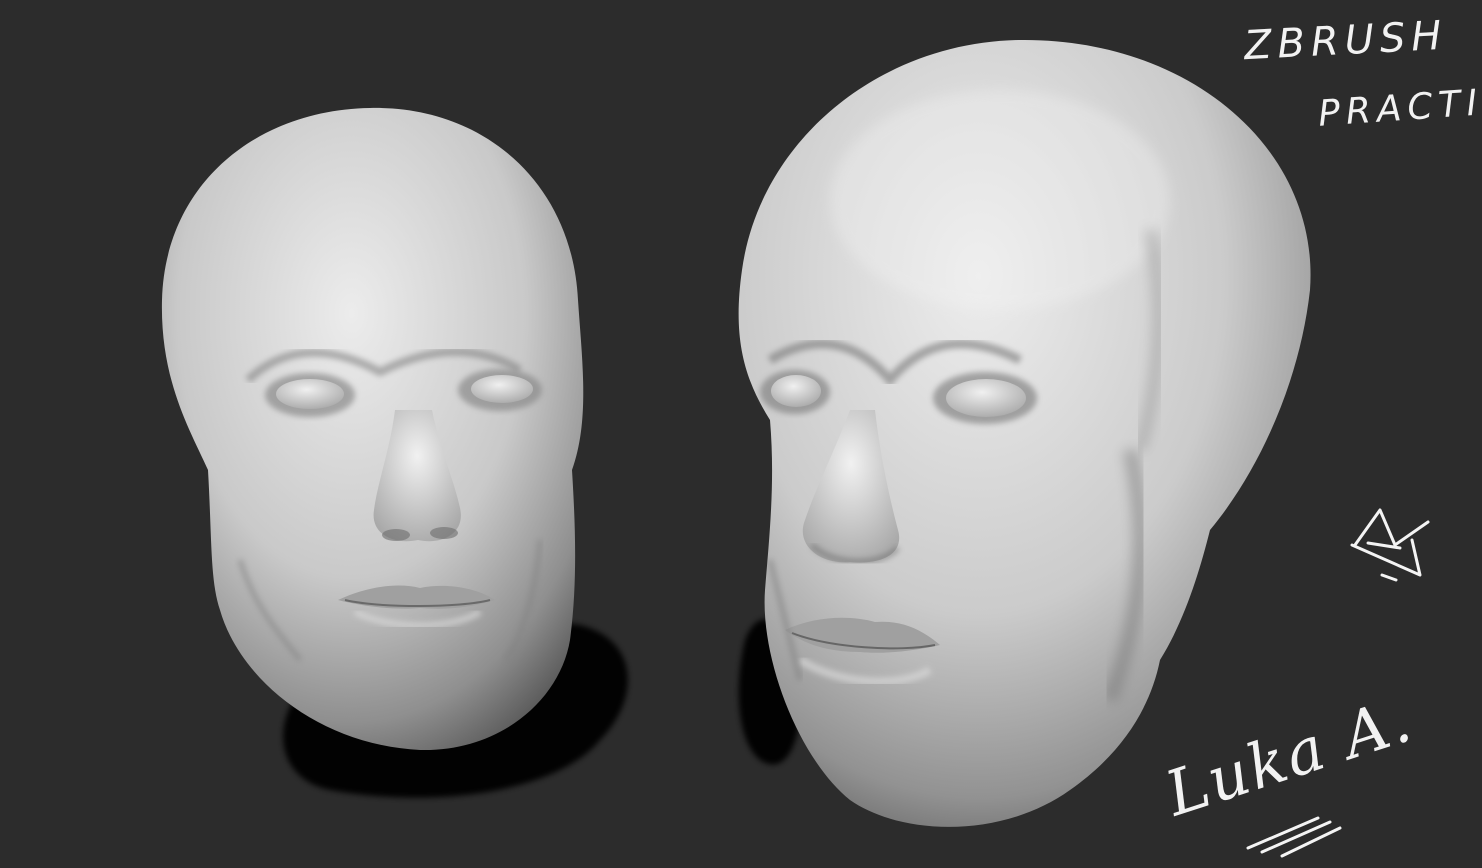  Describe the element at coordinates (1390, 545) in the screenshot. I see `doodle-sketch-icon` at that location.